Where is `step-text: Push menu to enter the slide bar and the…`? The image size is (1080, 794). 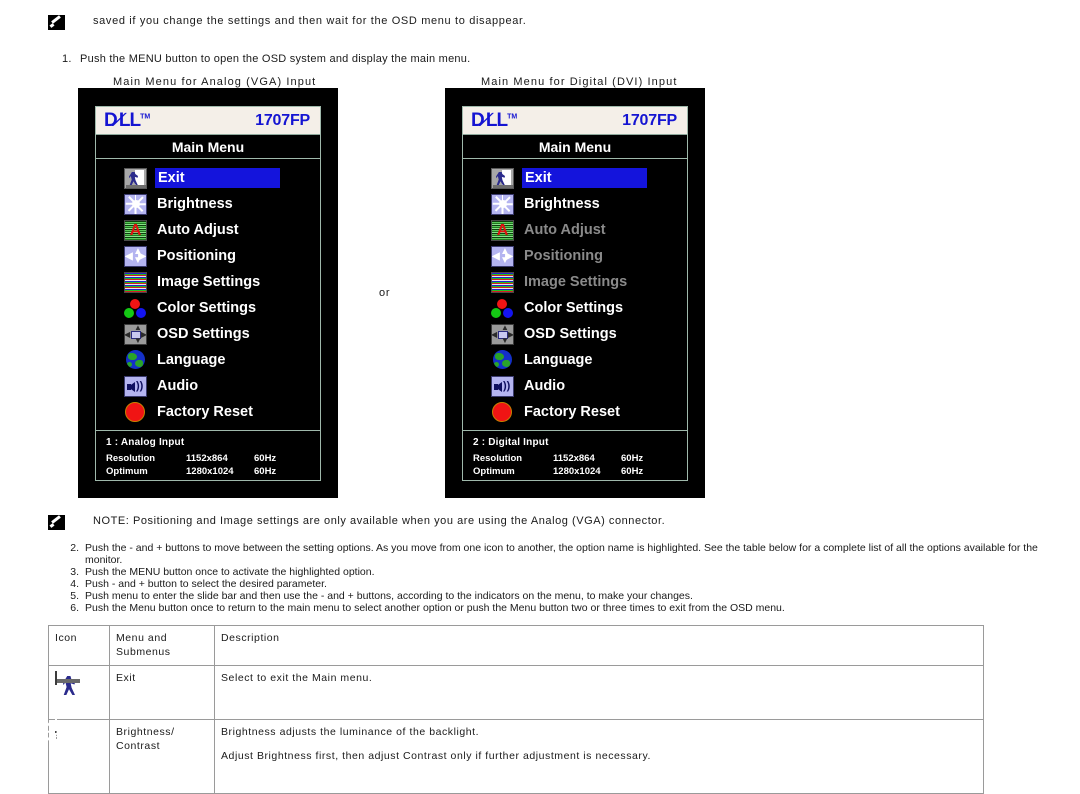 step-text: Push menu to enter the slide bar and the… is located at coordinates (389, 595).